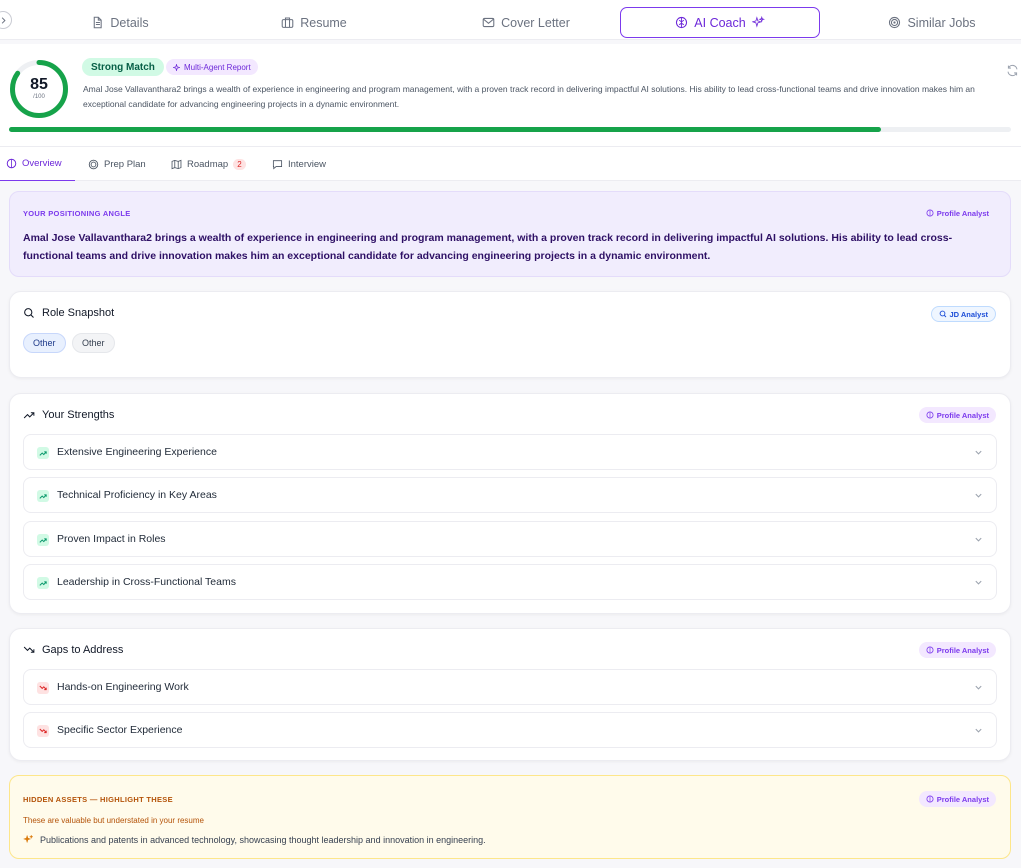 This screenshot has height=868, width=1021. What do you see at coordinates (77, 213) in the screenshot?
I see `positioning-title: YOUR POSITIONING ANGLE` at bounding box center [77, 213].